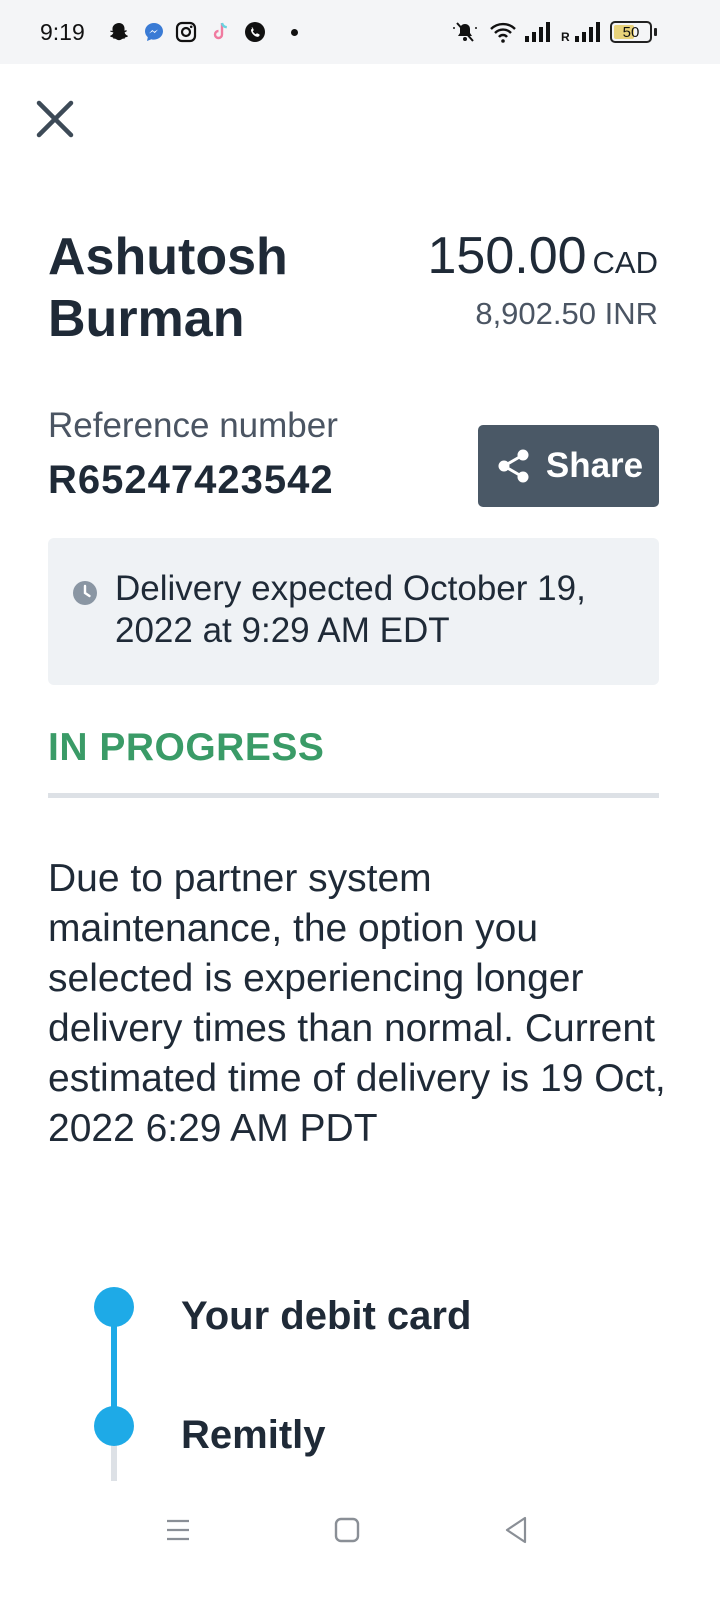 Image resolution: width=720 pixels, height=1600 pixels. What do you see at coordinates (465, 32) in the screenshot?
I see `mute-icon` at bounding box center [465, 32].